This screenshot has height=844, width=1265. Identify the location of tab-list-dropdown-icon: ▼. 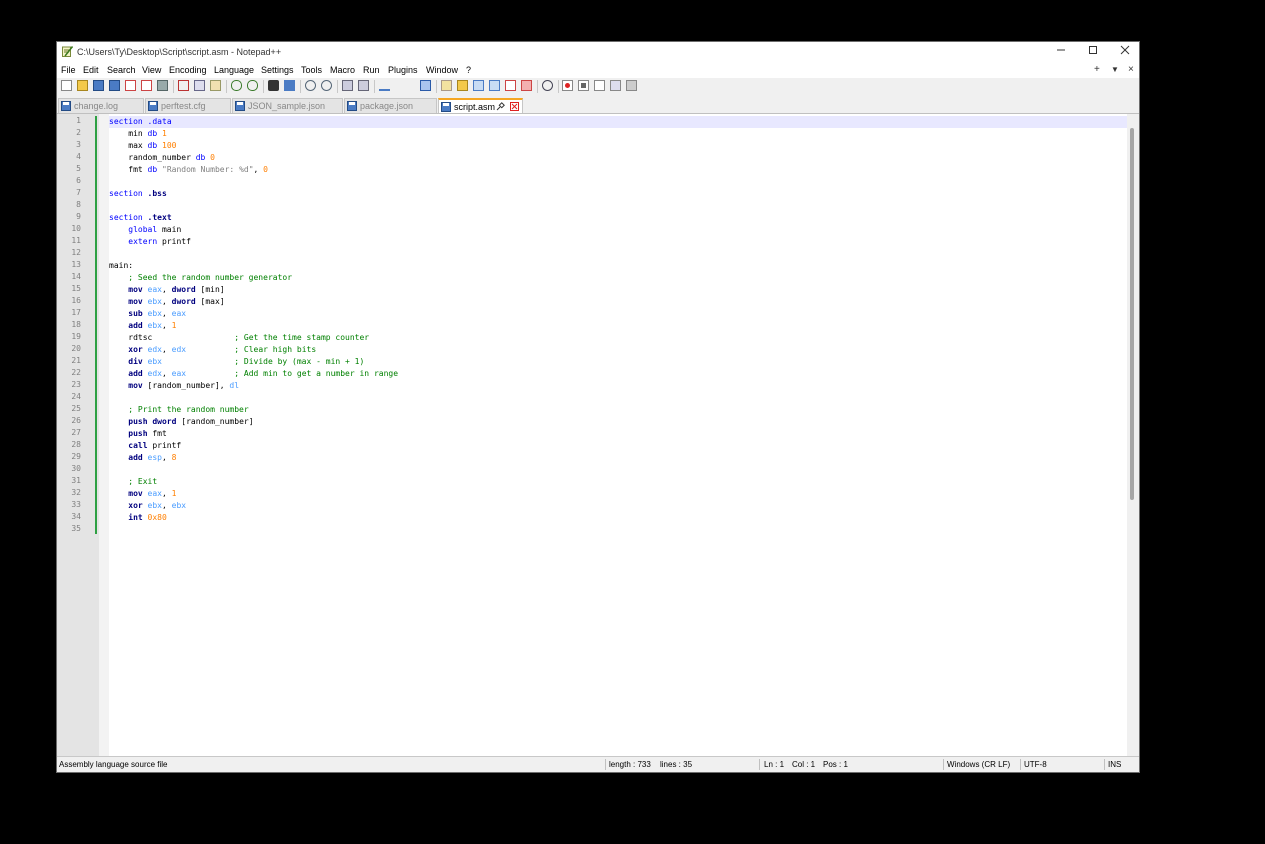
(1115, 69).